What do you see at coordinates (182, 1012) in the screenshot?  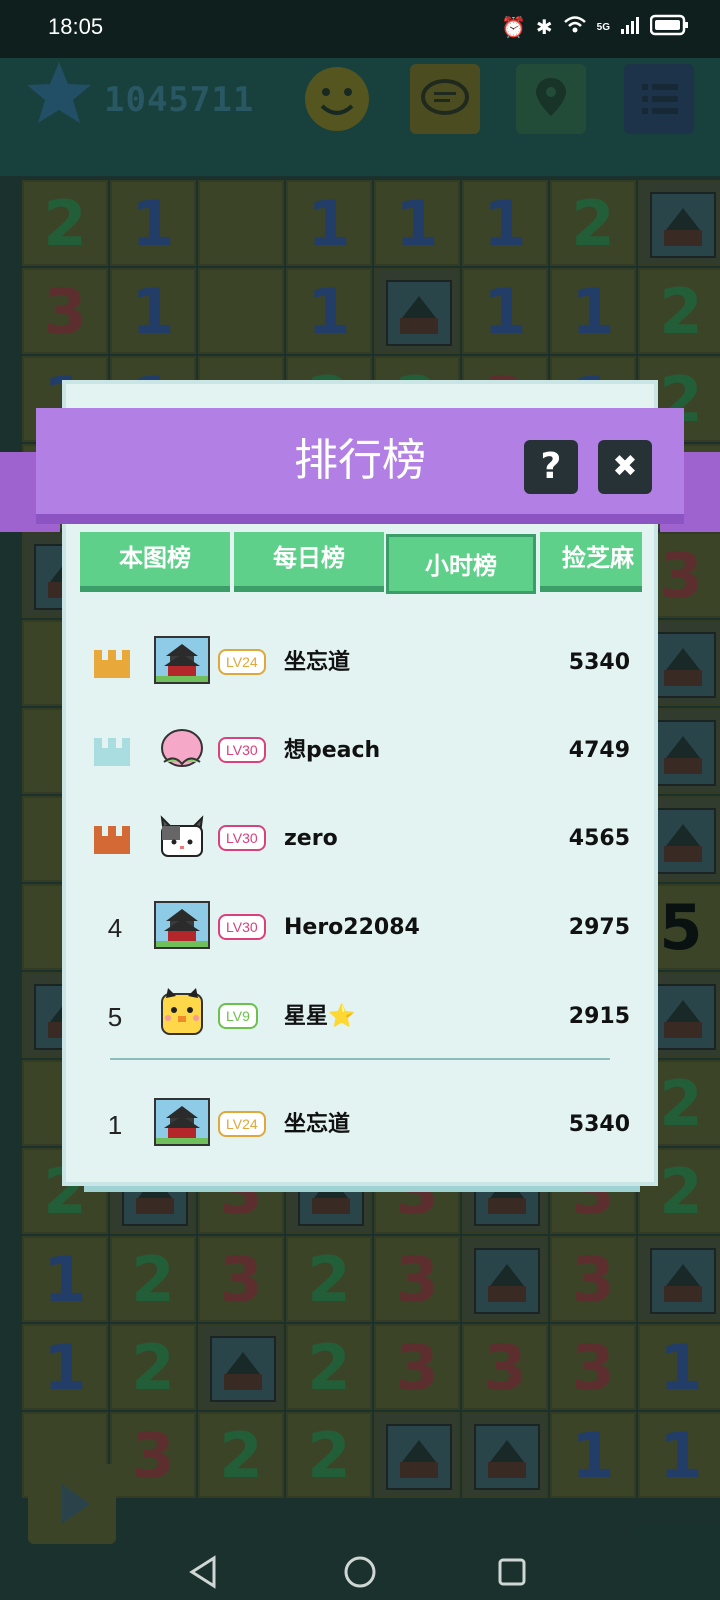 I see `chick-avatar` at bounding box center [182, 1012].